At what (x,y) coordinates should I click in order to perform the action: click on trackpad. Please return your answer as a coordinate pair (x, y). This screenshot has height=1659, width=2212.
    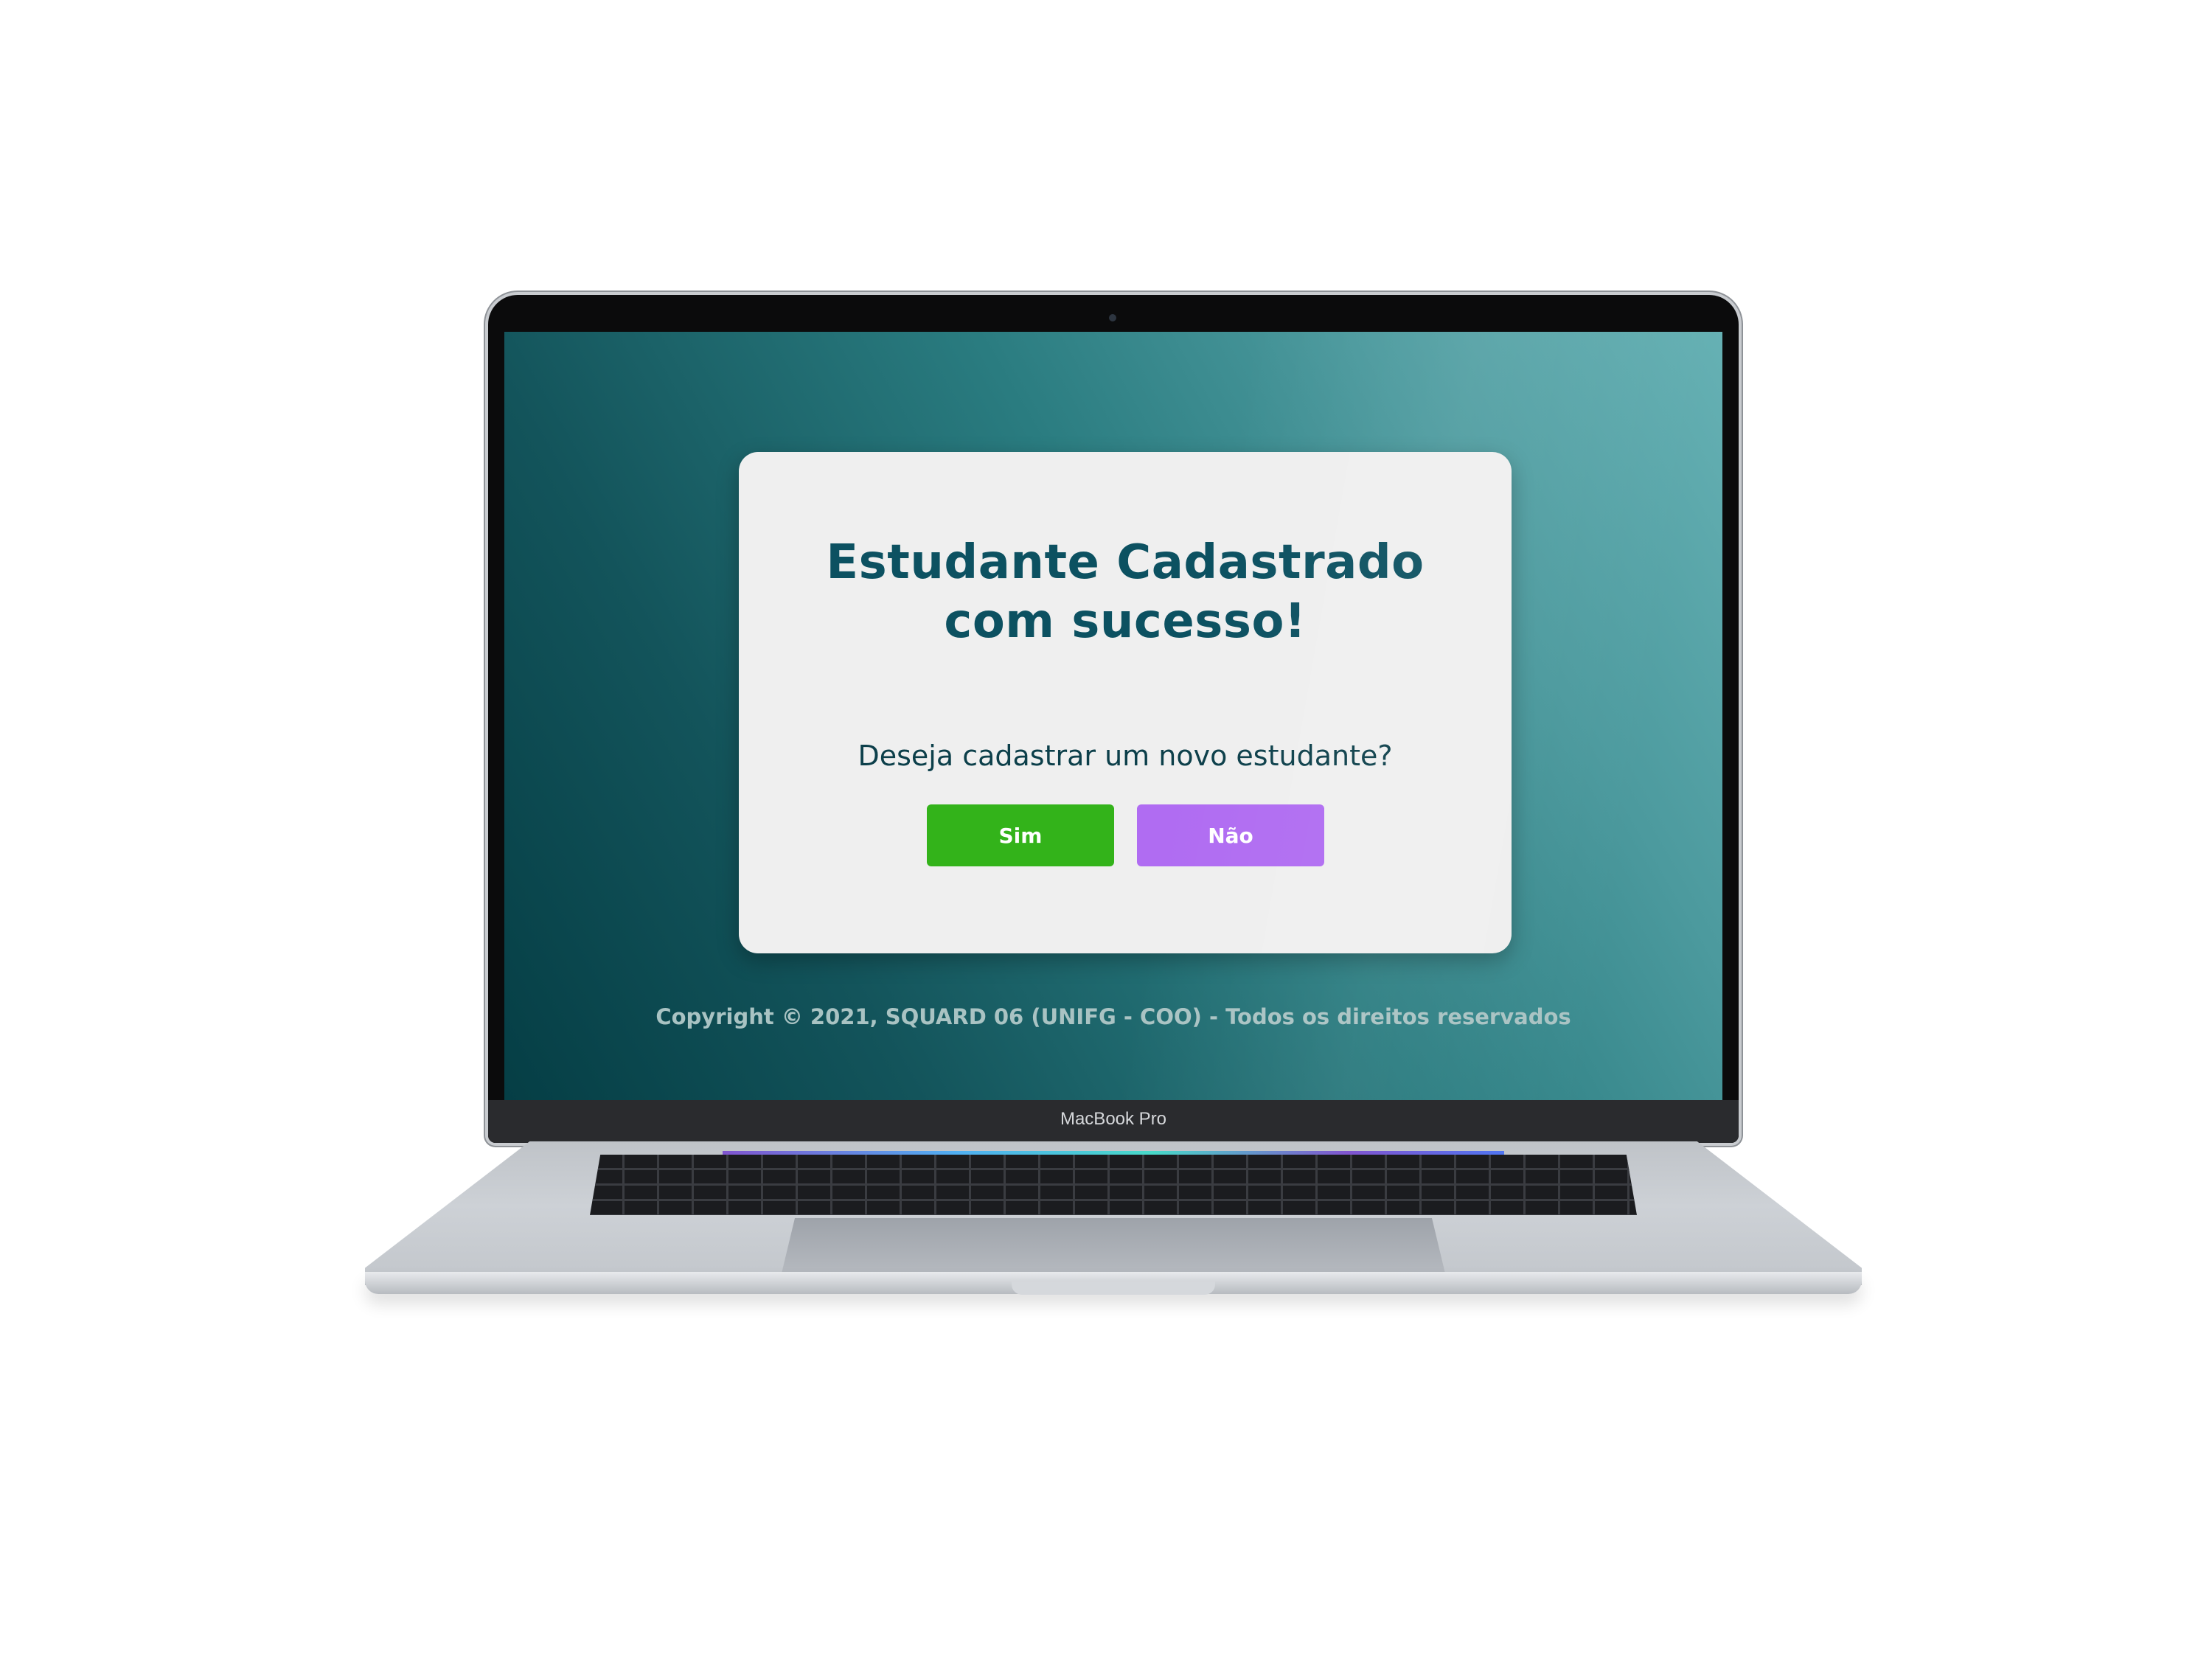
    Looking at the image, I should click on (1113, 1245).